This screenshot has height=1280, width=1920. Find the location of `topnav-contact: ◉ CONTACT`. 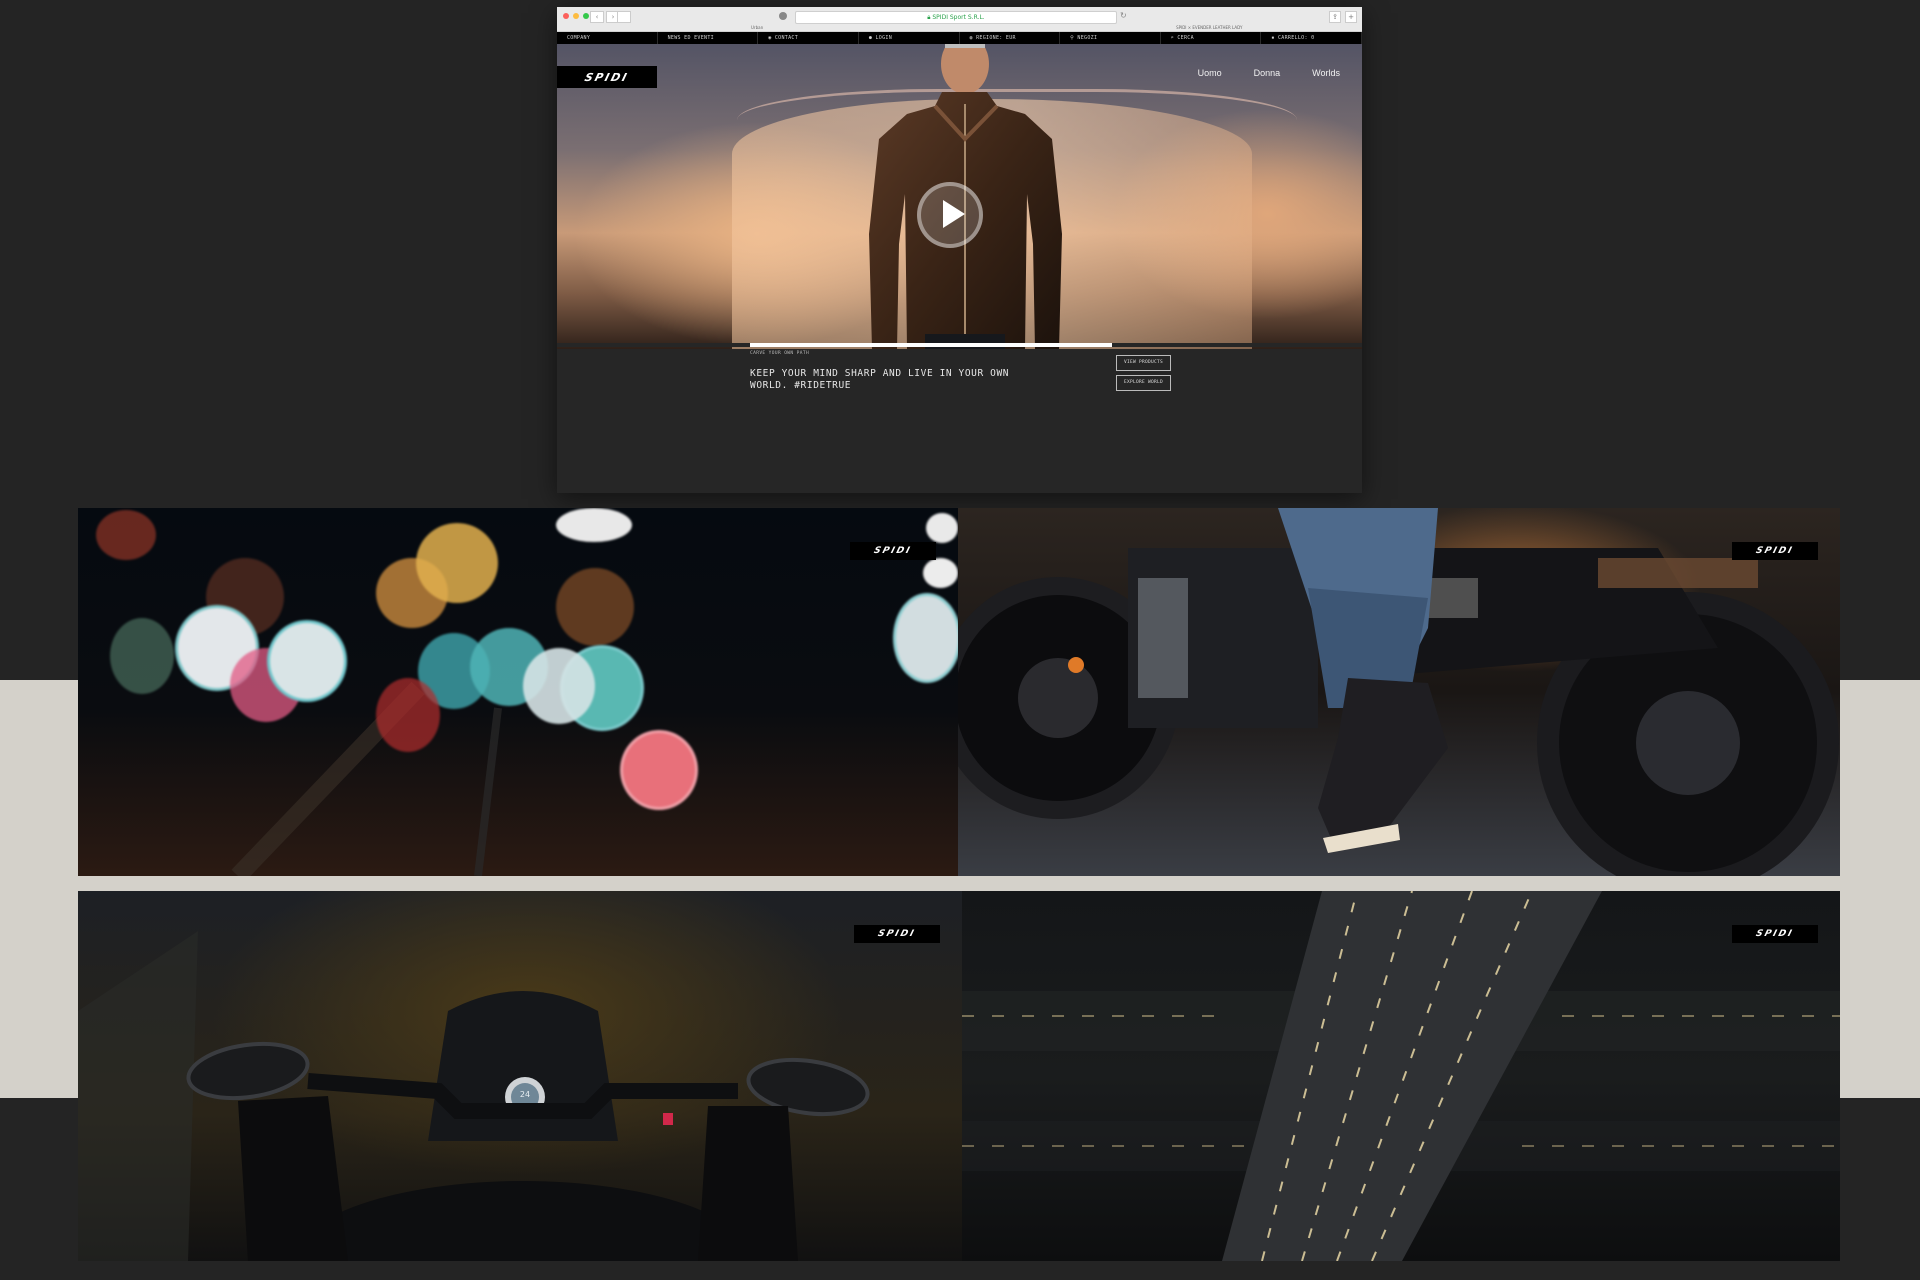

topnav-contact: ◉ CONTACT is located at coordinates (808, 38).